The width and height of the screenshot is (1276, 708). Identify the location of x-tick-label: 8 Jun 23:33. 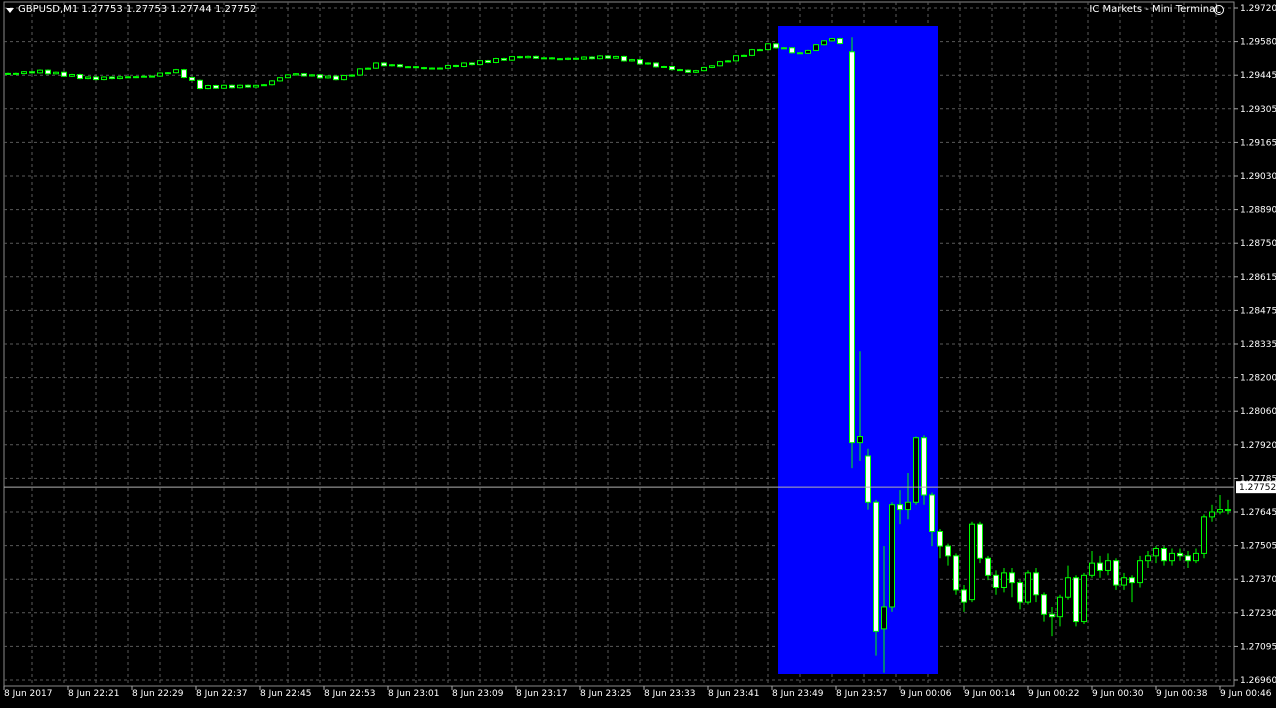
(669, 694).